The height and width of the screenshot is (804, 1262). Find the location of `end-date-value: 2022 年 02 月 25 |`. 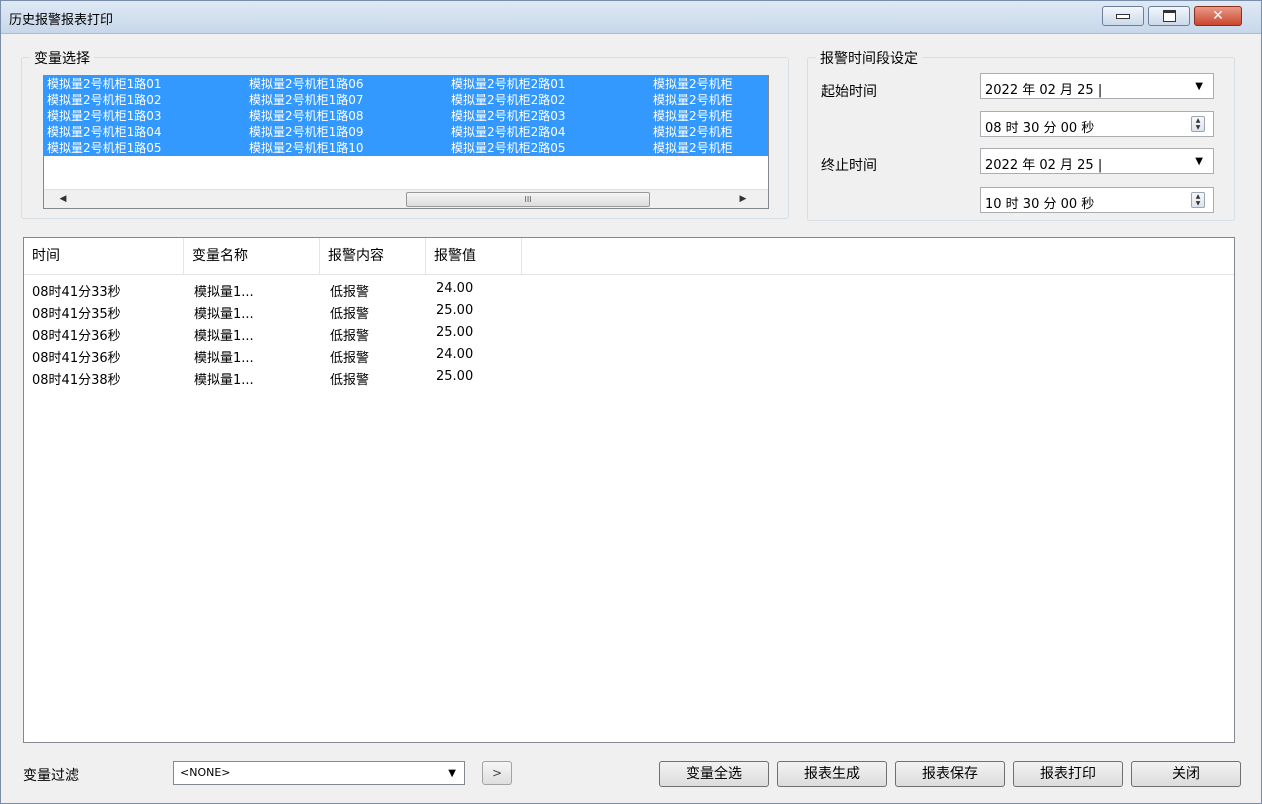

end-date-value: 2022 年 02 月 25 | is located at coordinates (1044, 165).